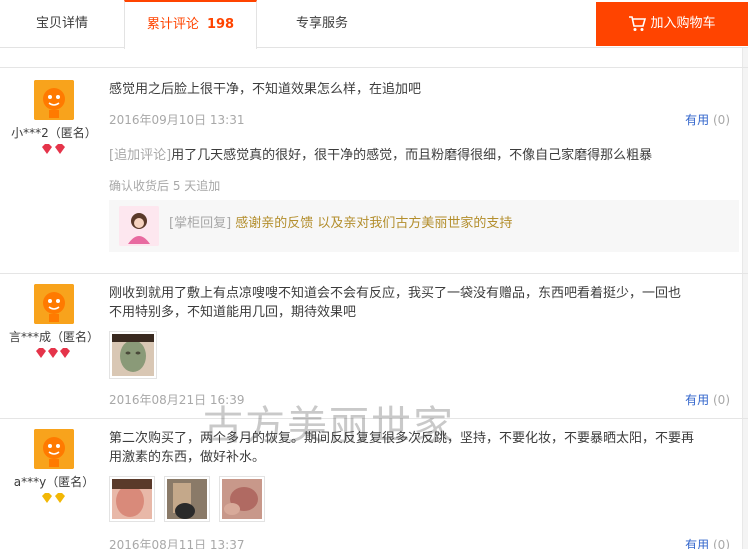 This screenshot has width=748, height=549. I want to click on scrollbar-track, so click(745, 298).